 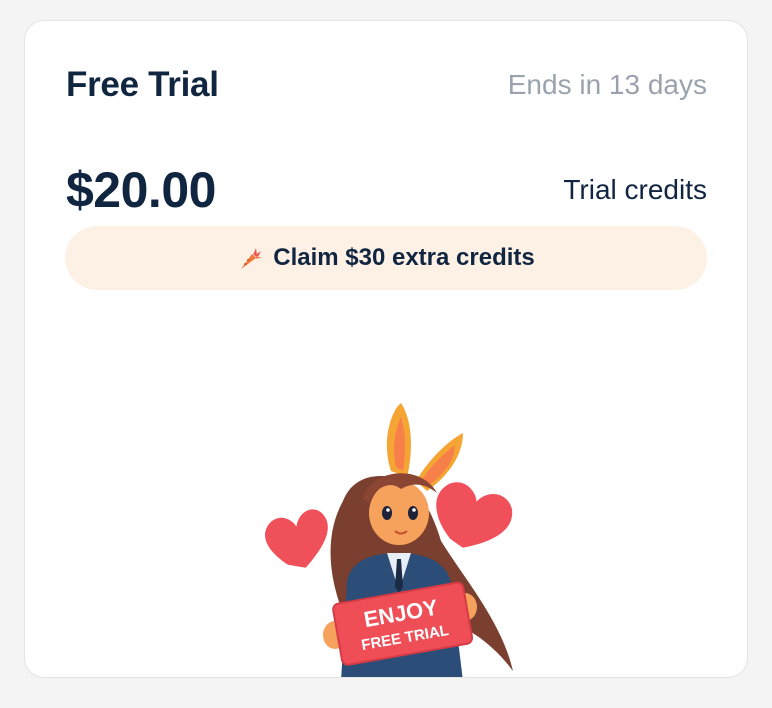 What do you see at coordinates (142, 84) in the screenshot?
I see `card-title: Free Trial` at bounding box center [142, 84].